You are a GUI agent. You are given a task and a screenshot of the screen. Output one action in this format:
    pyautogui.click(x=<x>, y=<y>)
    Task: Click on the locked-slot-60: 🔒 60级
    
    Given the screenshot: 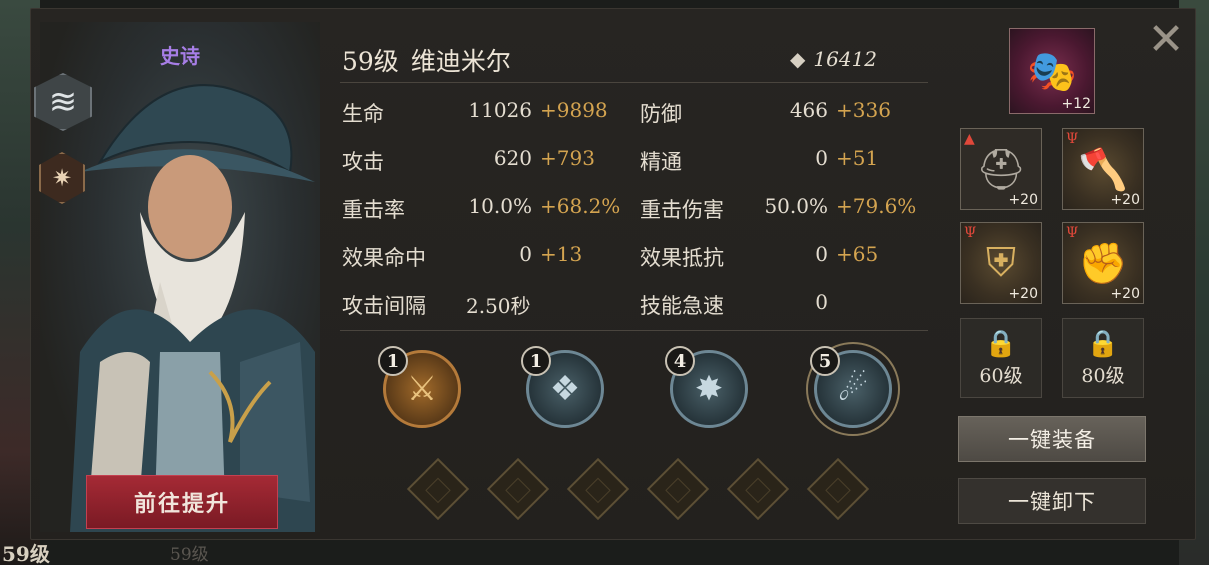 What is the action you would take?
    pyautogui.click(x=1001, y=358)
    